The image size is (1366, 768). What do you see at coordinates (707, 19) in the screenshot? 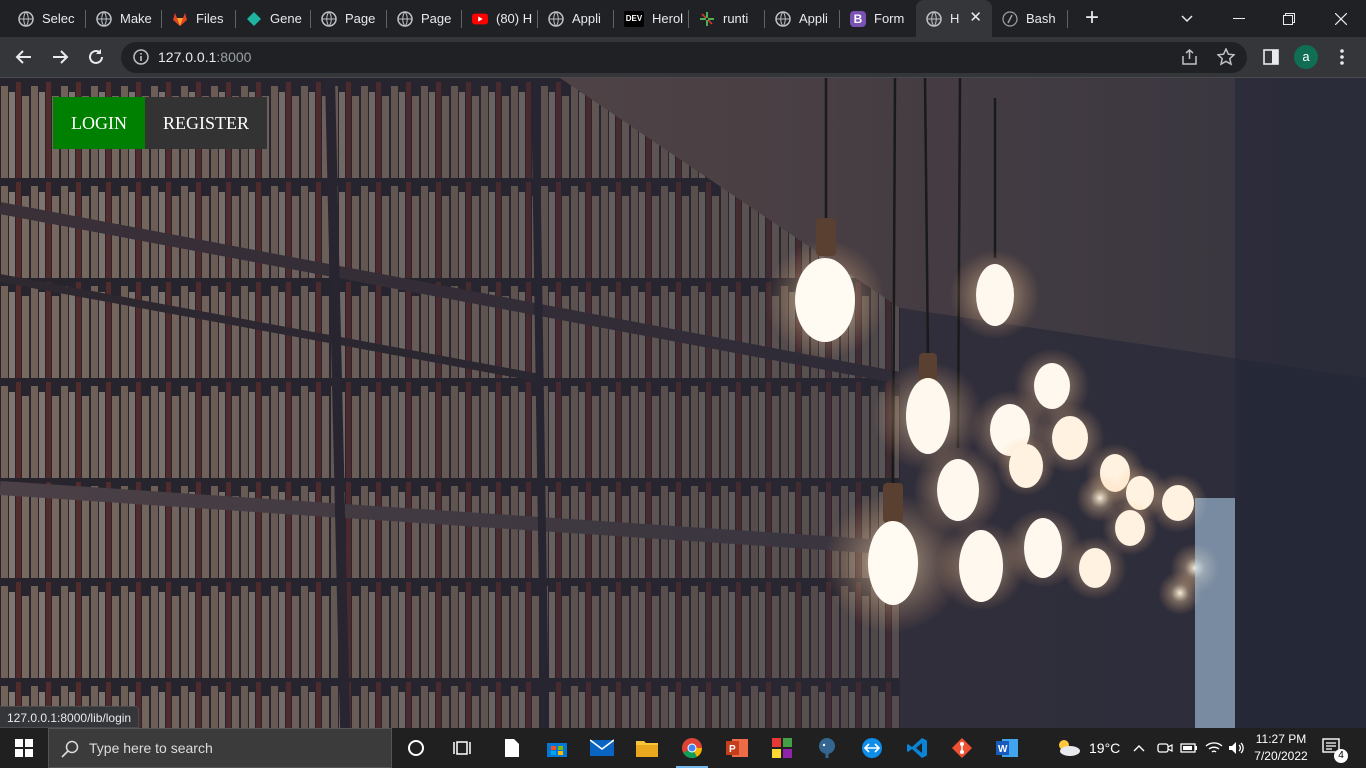
I see `sparkle-icon` at bounding box center [707, 19].